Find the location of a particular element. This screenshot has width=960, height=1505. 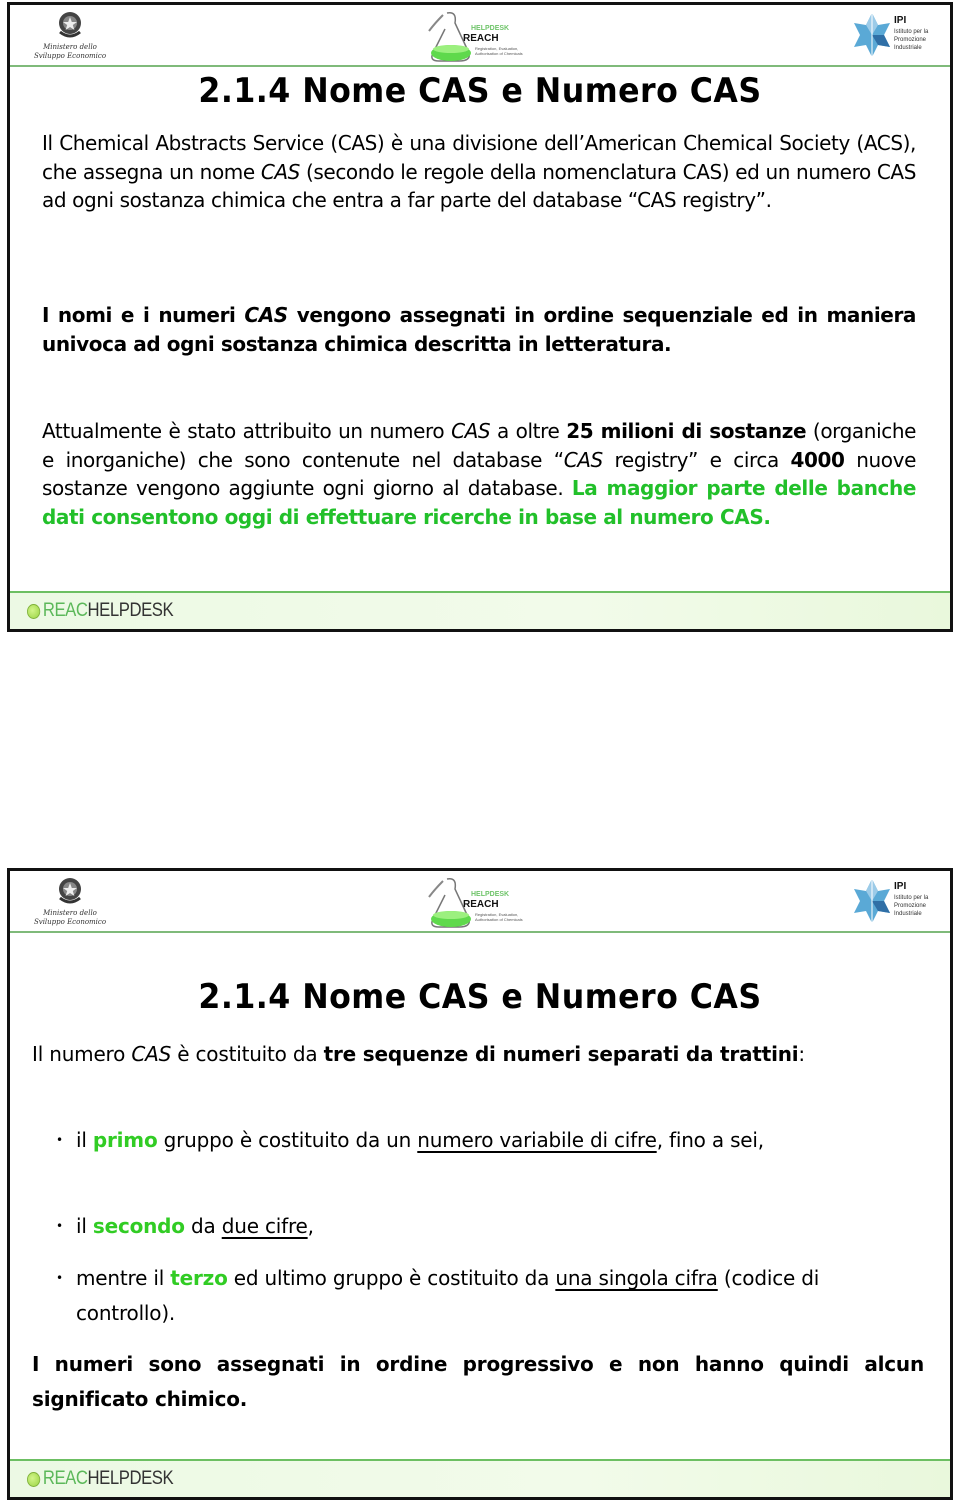

underlined-text: una singola cifra is located at coordinates (636, 1278).